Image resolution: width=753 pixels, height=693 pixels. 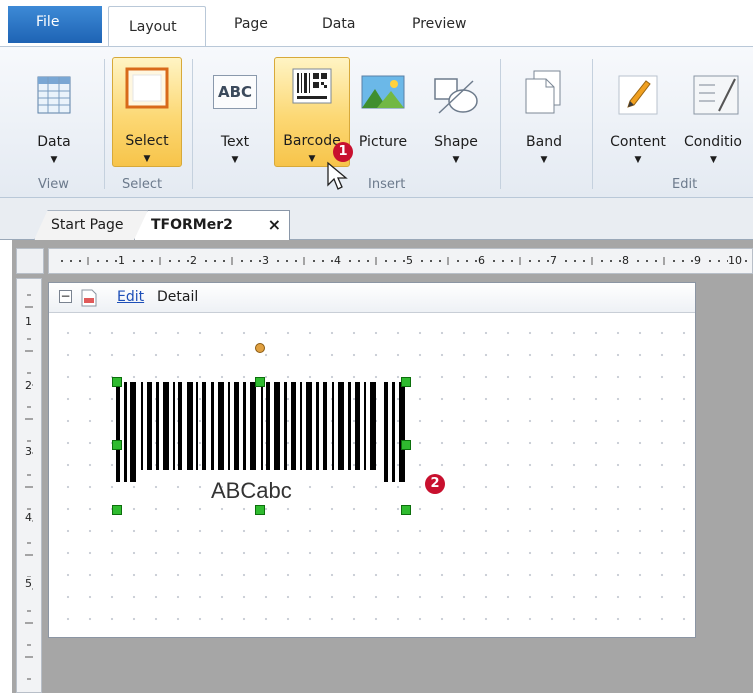 I want to click on text-button: ABC Text ▼, so click(x=235, y=113).